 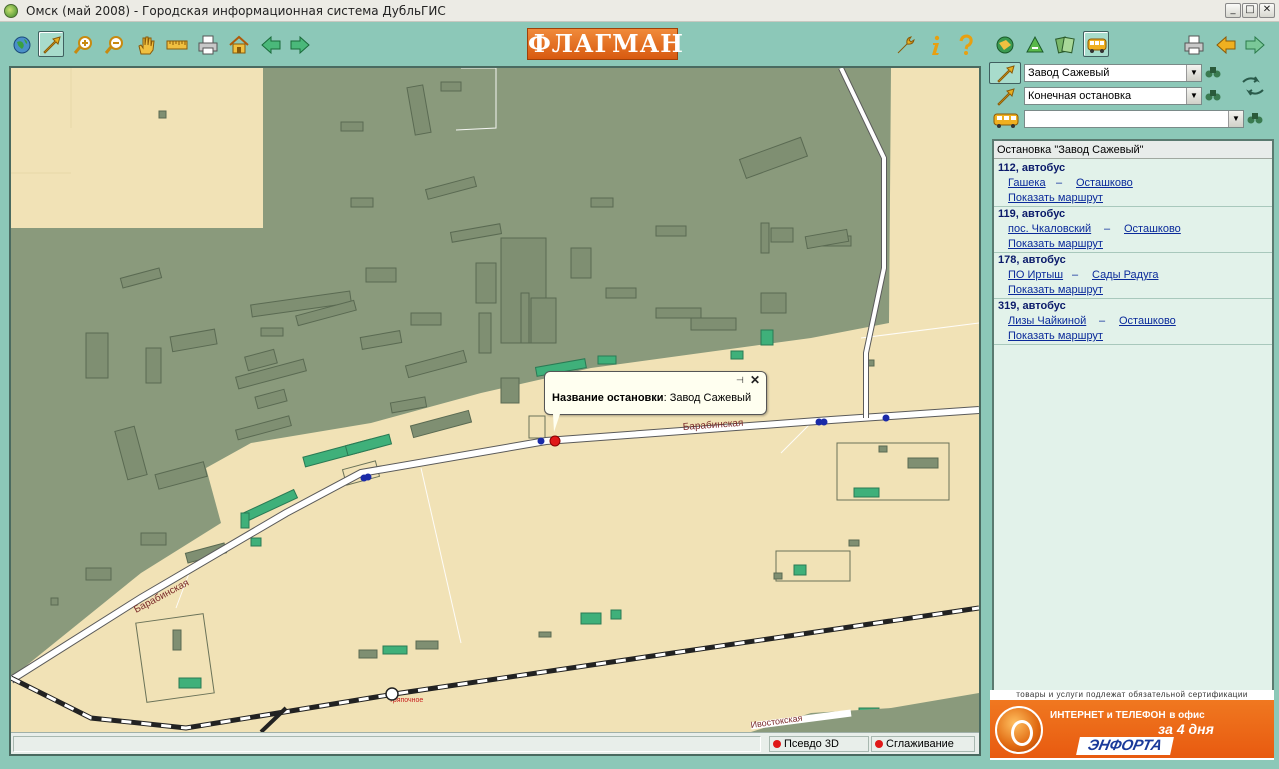 What do you see at coordinates (1032, 168) in the screenshot?
I see `route-title: 112, автобус` at bounding box center [1032, 168].